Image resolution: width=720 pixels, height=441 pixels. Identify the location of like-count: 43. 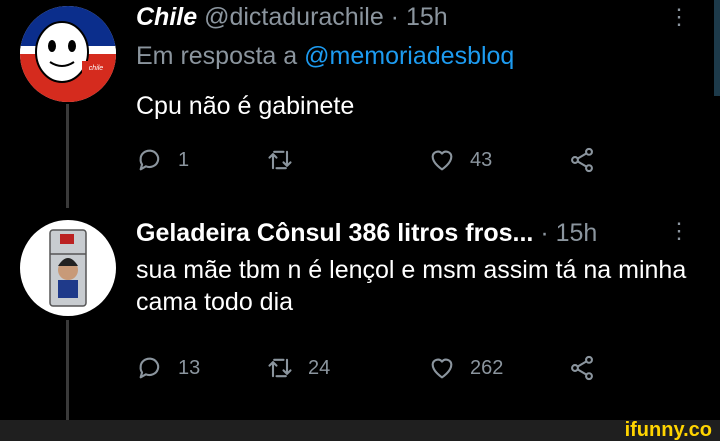
(481, 159).